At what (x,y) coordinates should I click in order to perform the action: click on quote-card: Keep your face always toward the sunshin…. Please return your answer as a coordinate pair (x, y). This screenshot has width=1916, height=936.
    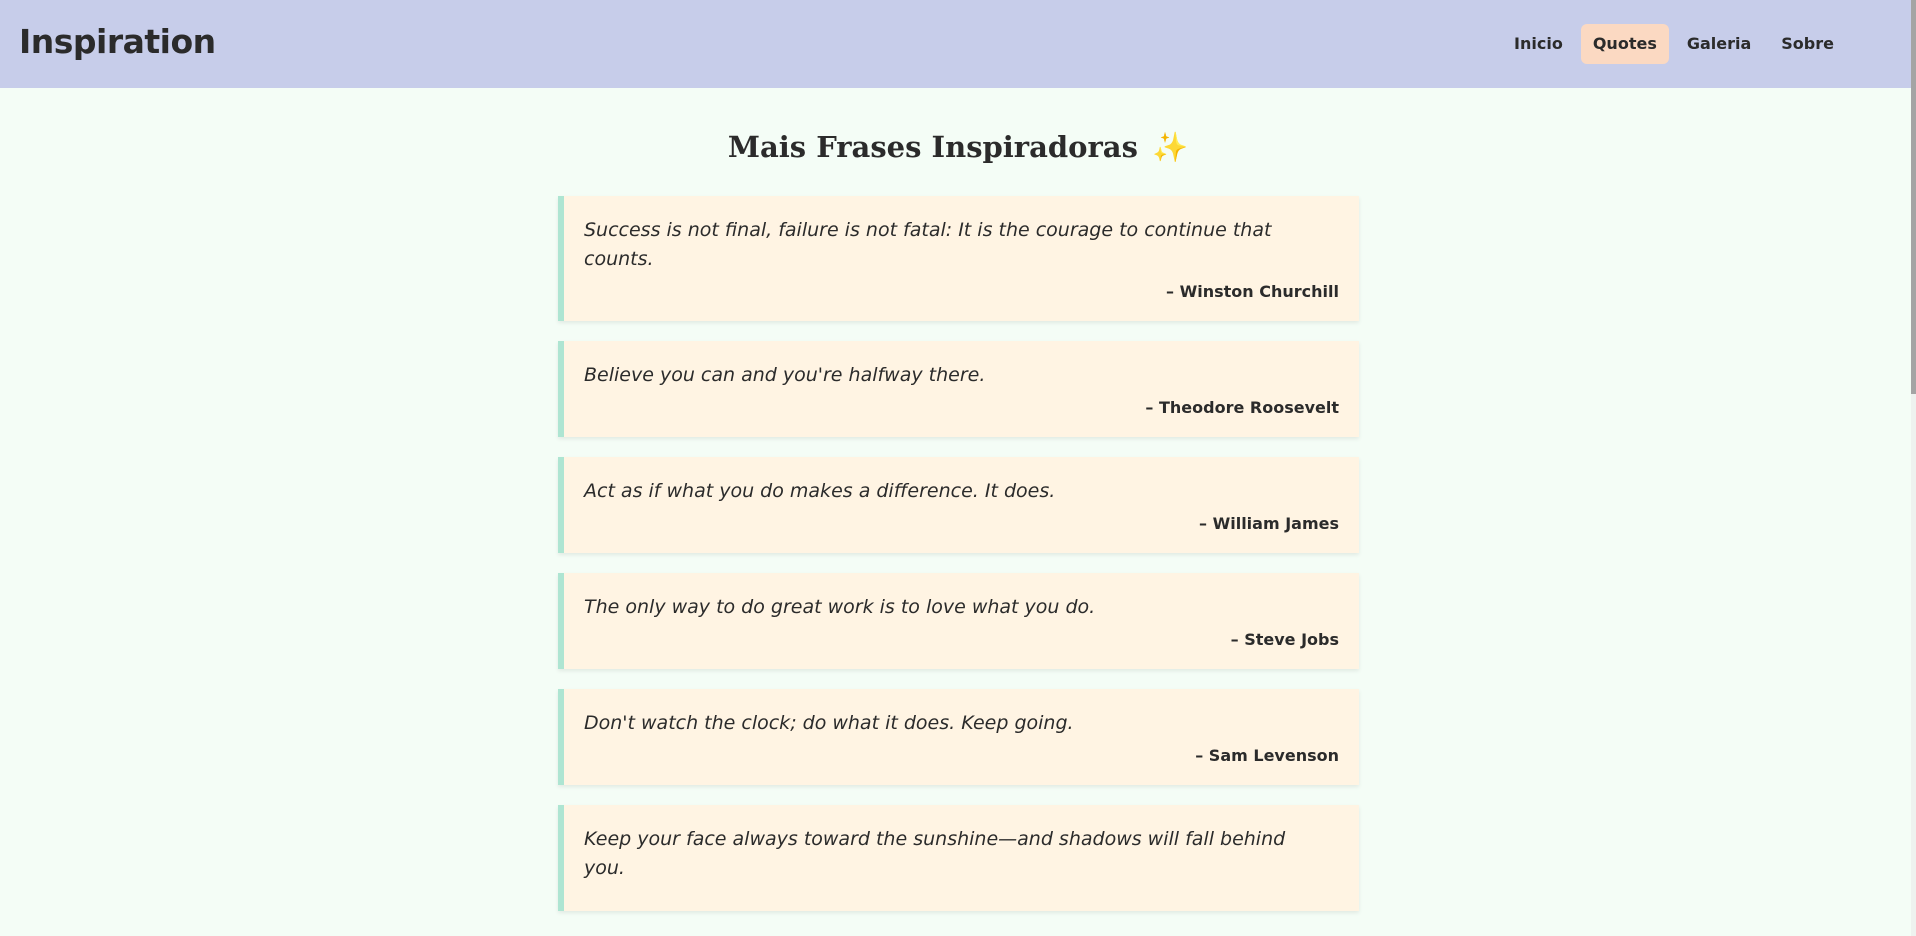
    Looking at the image, I should click on (958, 858).